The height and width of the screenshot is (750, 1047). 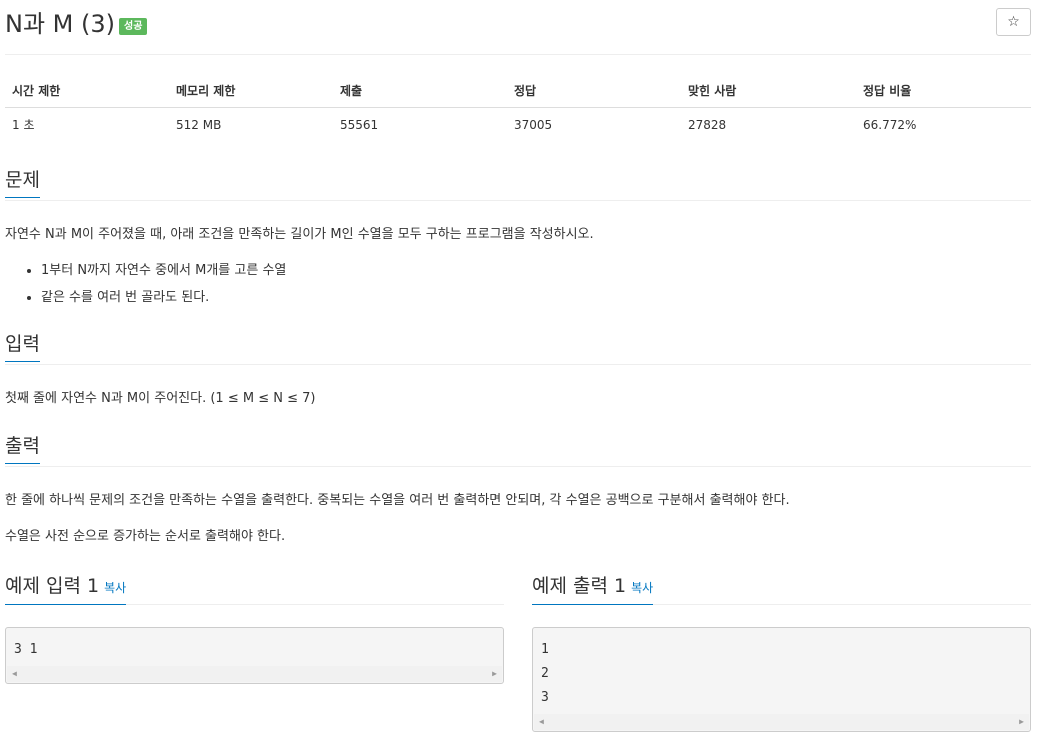 I want to click on output-heading: 출력, so click(x=22, y=448).